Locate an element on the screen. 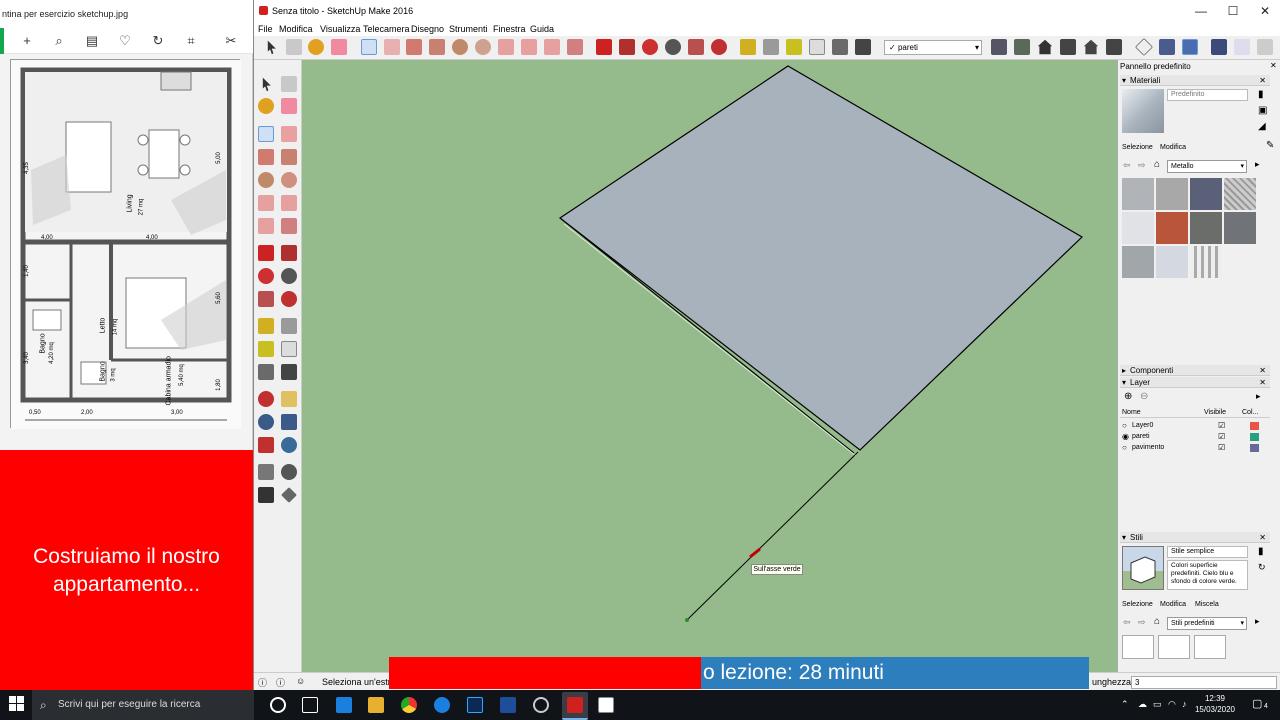  circle-icon is located at coordinates (266, 180).